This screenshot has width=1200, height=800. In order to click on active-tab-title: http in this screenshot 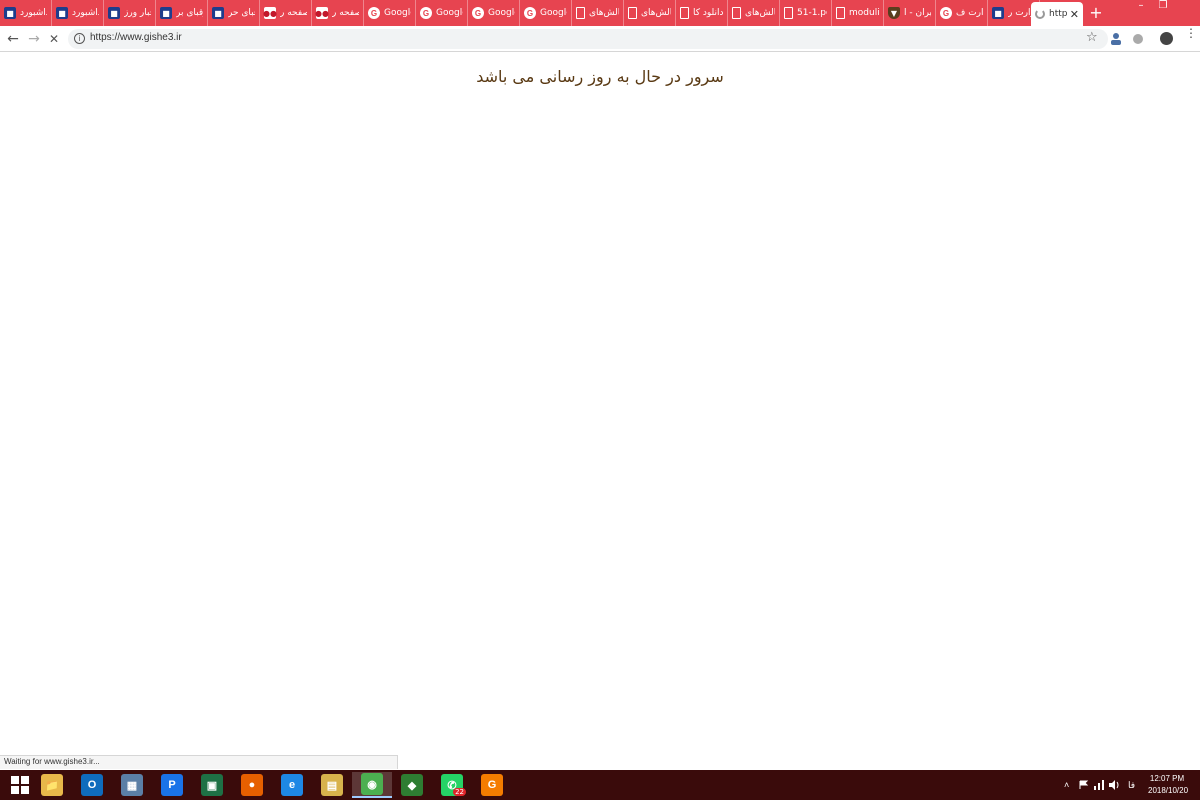, I will do `click(1058, 14)`.